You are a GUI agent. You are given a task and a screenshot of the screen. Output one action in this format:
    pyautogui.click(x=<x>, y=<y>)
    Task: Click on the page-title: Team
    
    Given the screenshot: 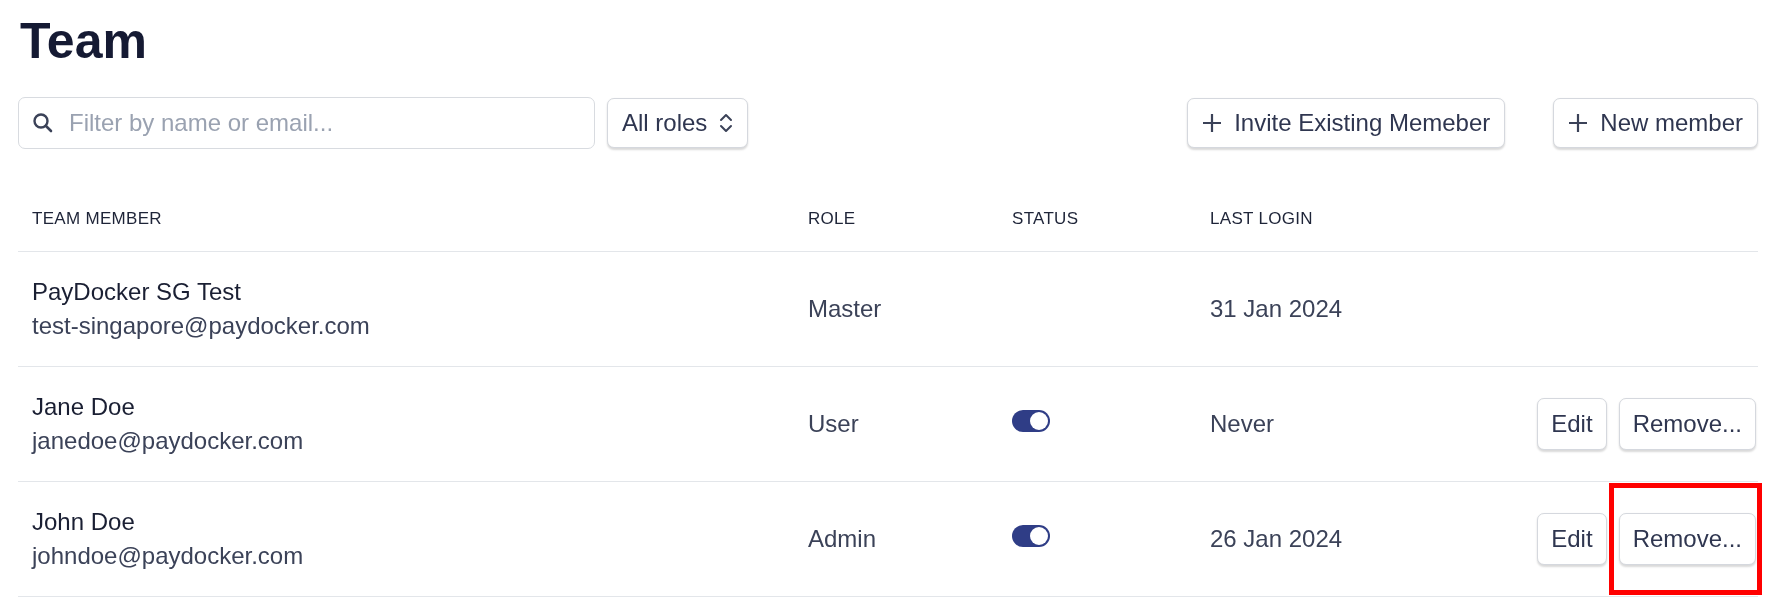 What is the action you would take?
    pyautogui.click(x=84, y=41)
    